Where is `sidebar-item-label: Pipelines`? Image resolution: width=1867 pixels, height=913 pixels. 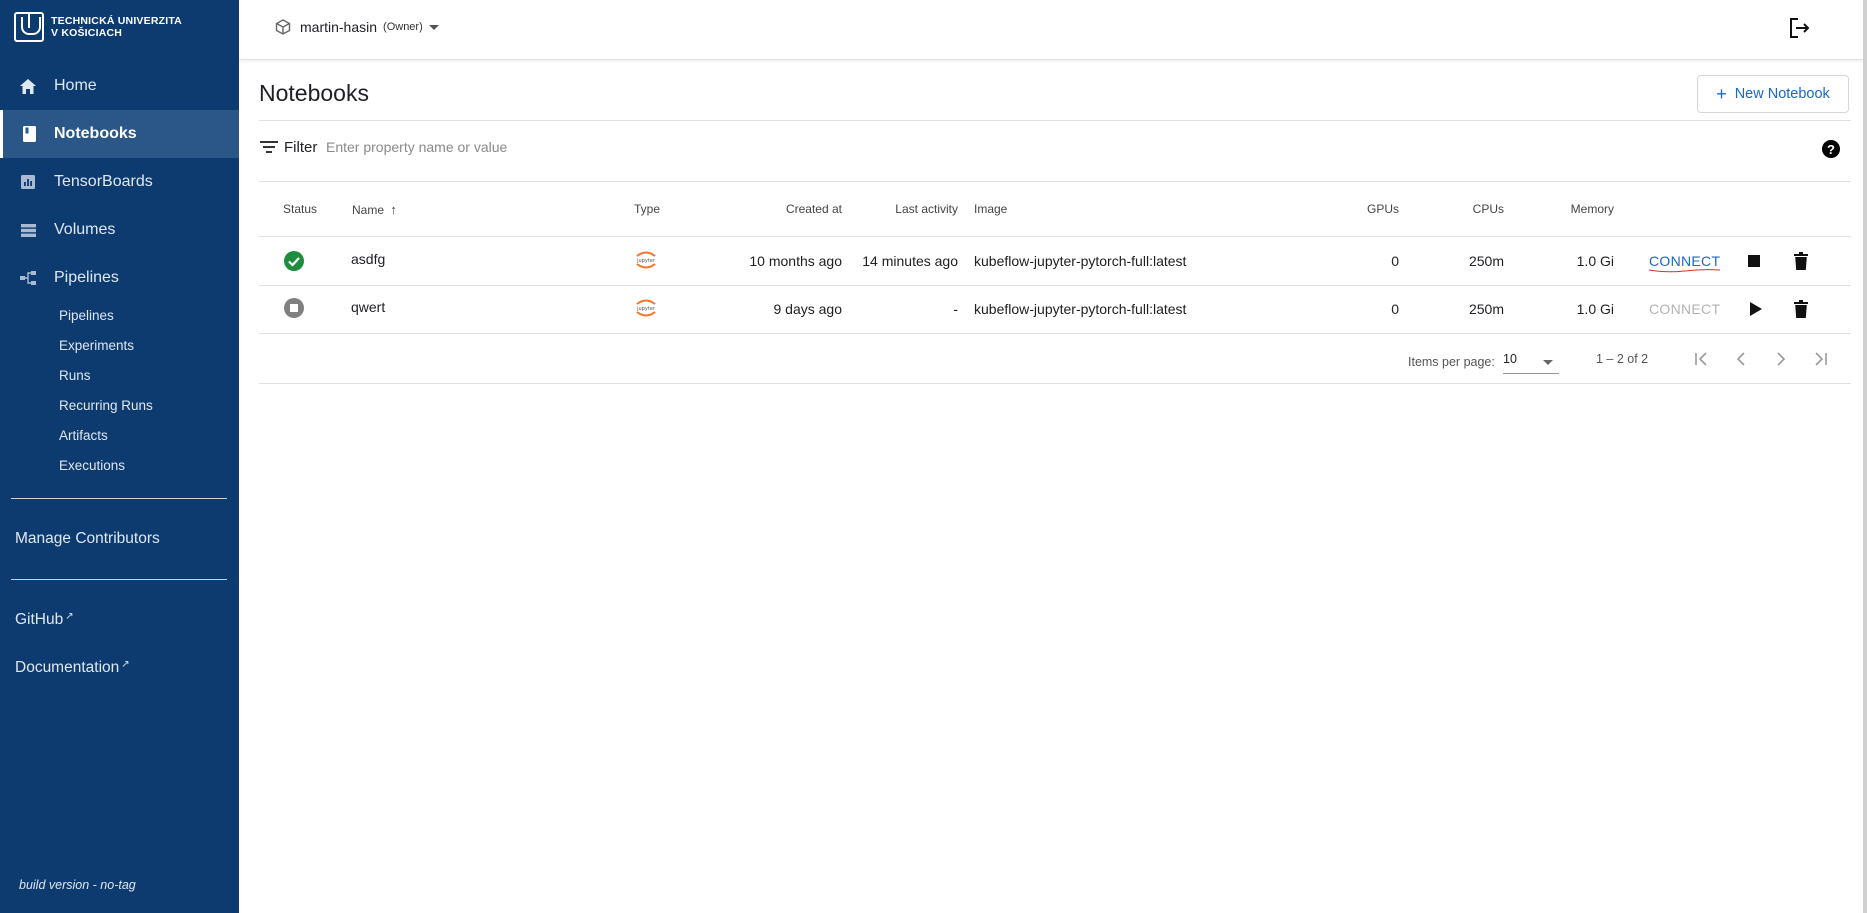 sidebar-item-label: Pipelines is located at coordinates (86, 277).